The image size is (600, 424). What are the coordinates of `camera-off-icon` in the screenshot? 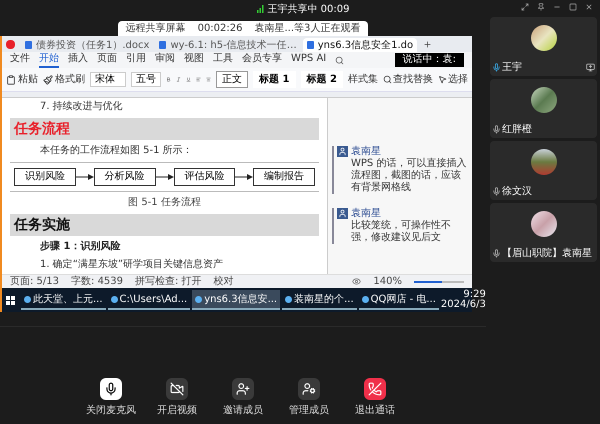 It's located at (177, 389).